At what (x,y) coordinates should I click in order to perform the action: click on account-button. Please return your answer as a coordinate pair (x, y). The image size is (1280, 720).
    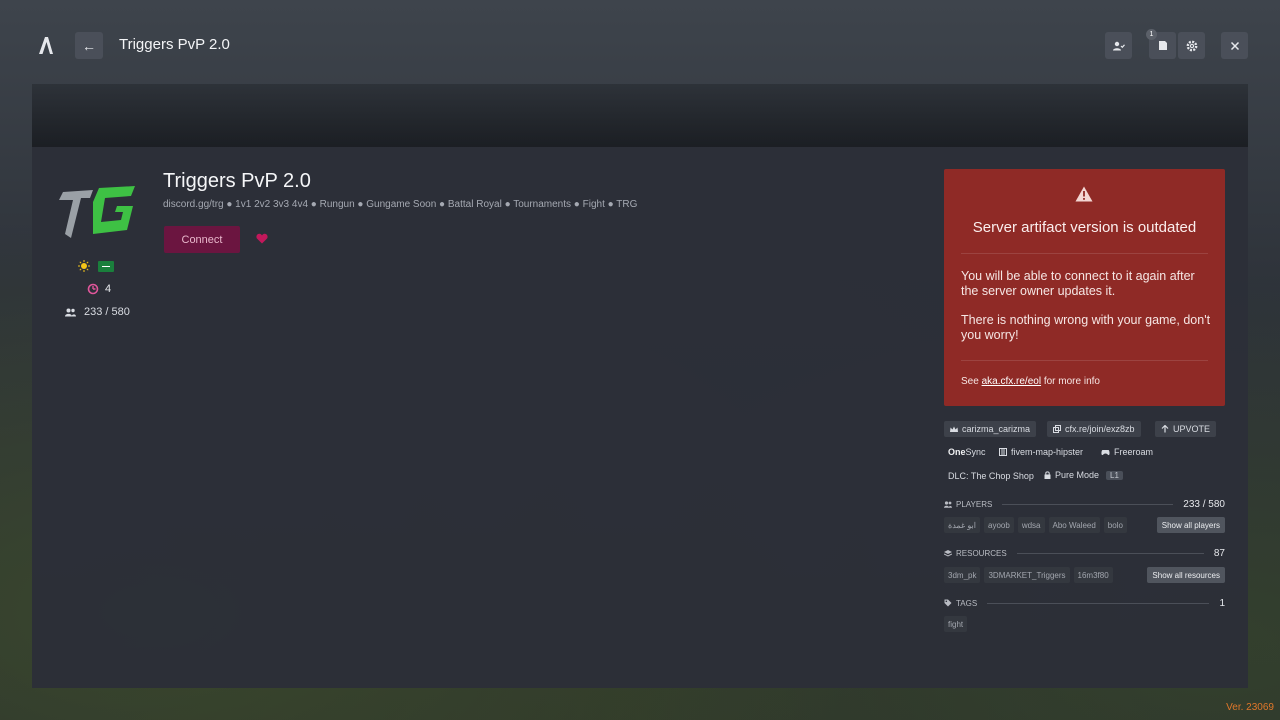
    Looking at the image, I should click on (1118, 45).